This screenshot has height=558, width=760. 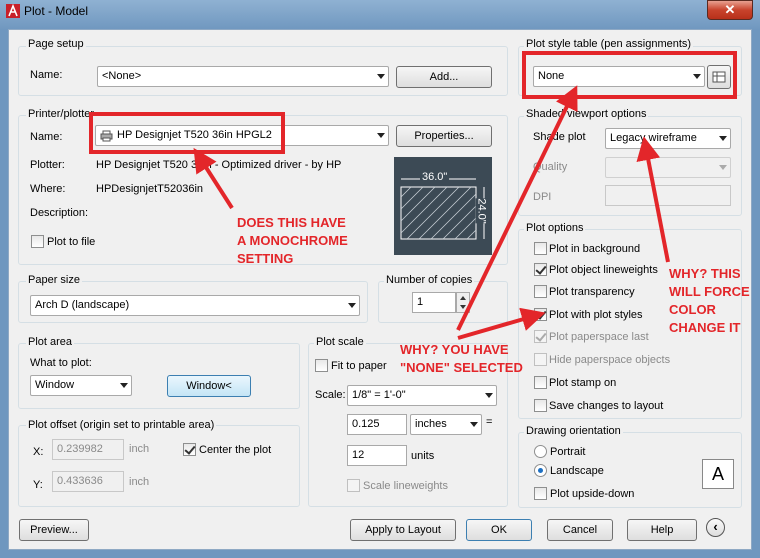 What do you see at coordinates (265, 258) in the screenshot?
I see `annotation-line: SETTING` at bounding box center [265, 258].